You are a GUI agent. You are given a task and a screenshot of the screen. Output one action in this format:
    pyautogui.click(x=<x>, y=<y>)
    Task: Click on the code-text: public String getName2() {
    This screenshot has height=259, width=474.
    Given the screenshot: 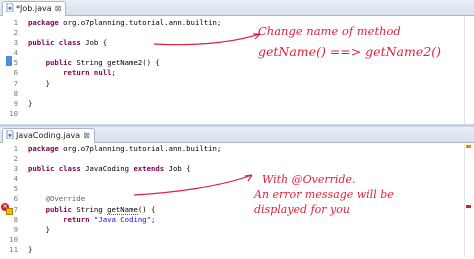 What is the action you would take?
    pyautogui.click(x=94, y=63)
    